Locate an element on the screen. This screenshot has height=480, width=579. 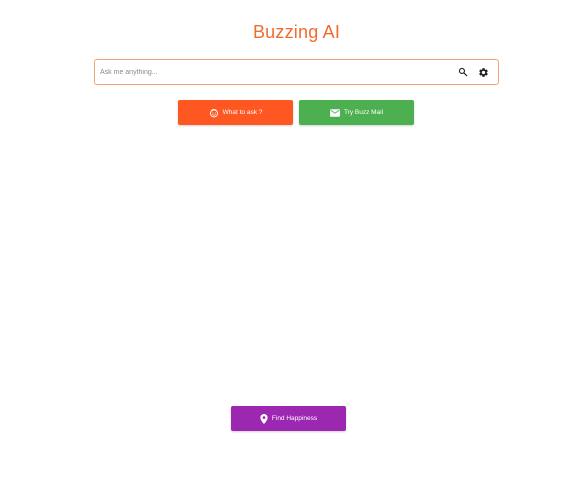
what-to-ask-button: What to ask ? is located at coordinates (235, 112).